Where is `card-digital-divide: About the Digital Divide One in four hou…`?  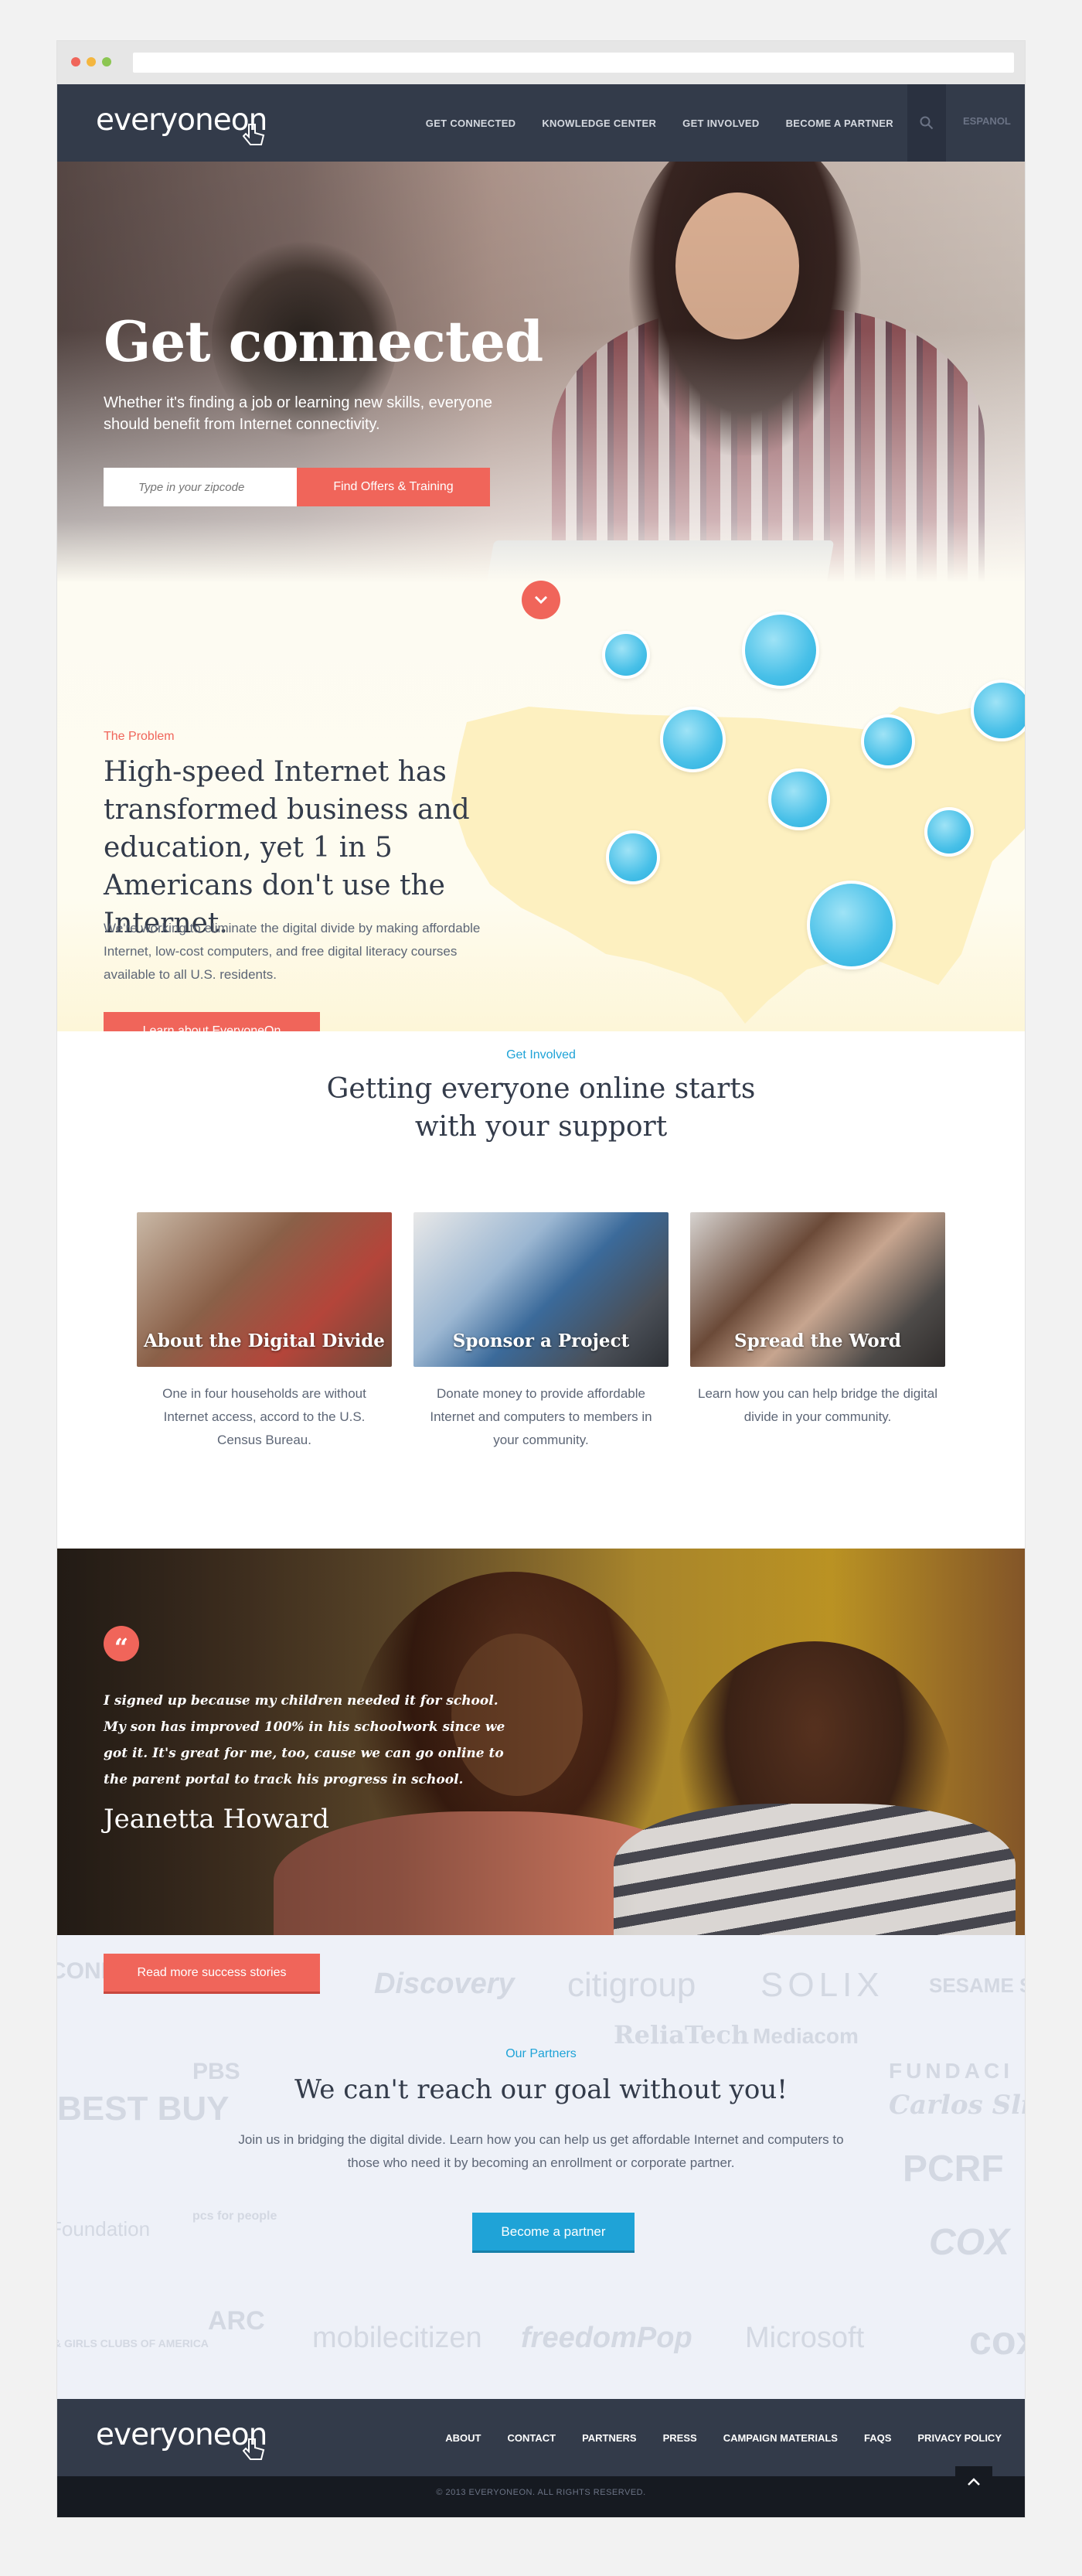 card-digital-divide: About the Digital Divide One in four hou… is located at coordinates (264, 1332).